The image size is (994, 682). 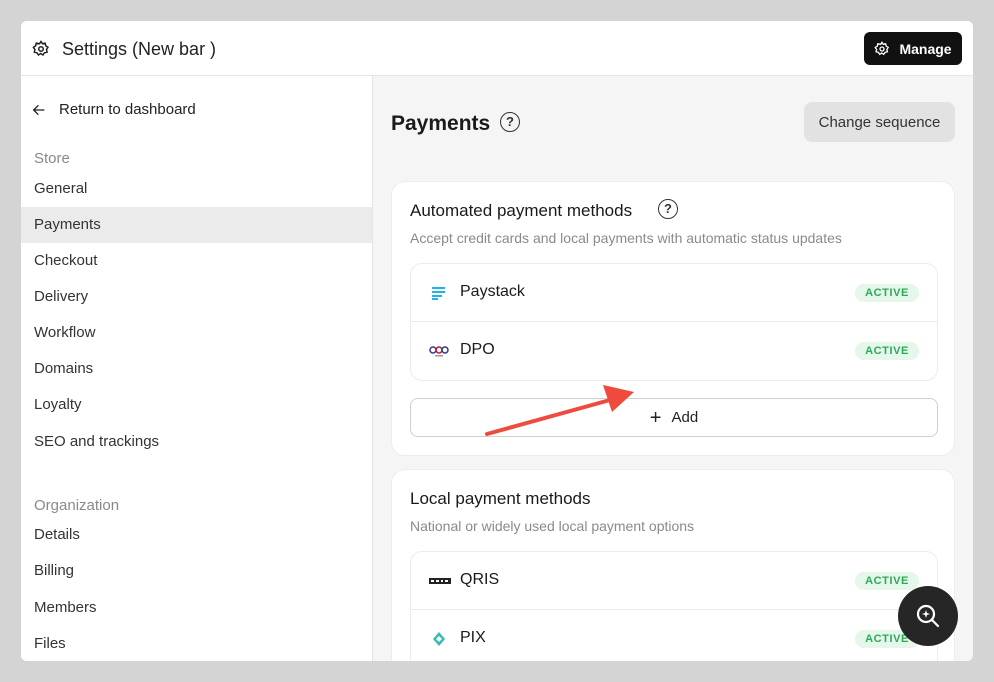 I want to click on manage-label: Manage, so click(x=925, y=48).